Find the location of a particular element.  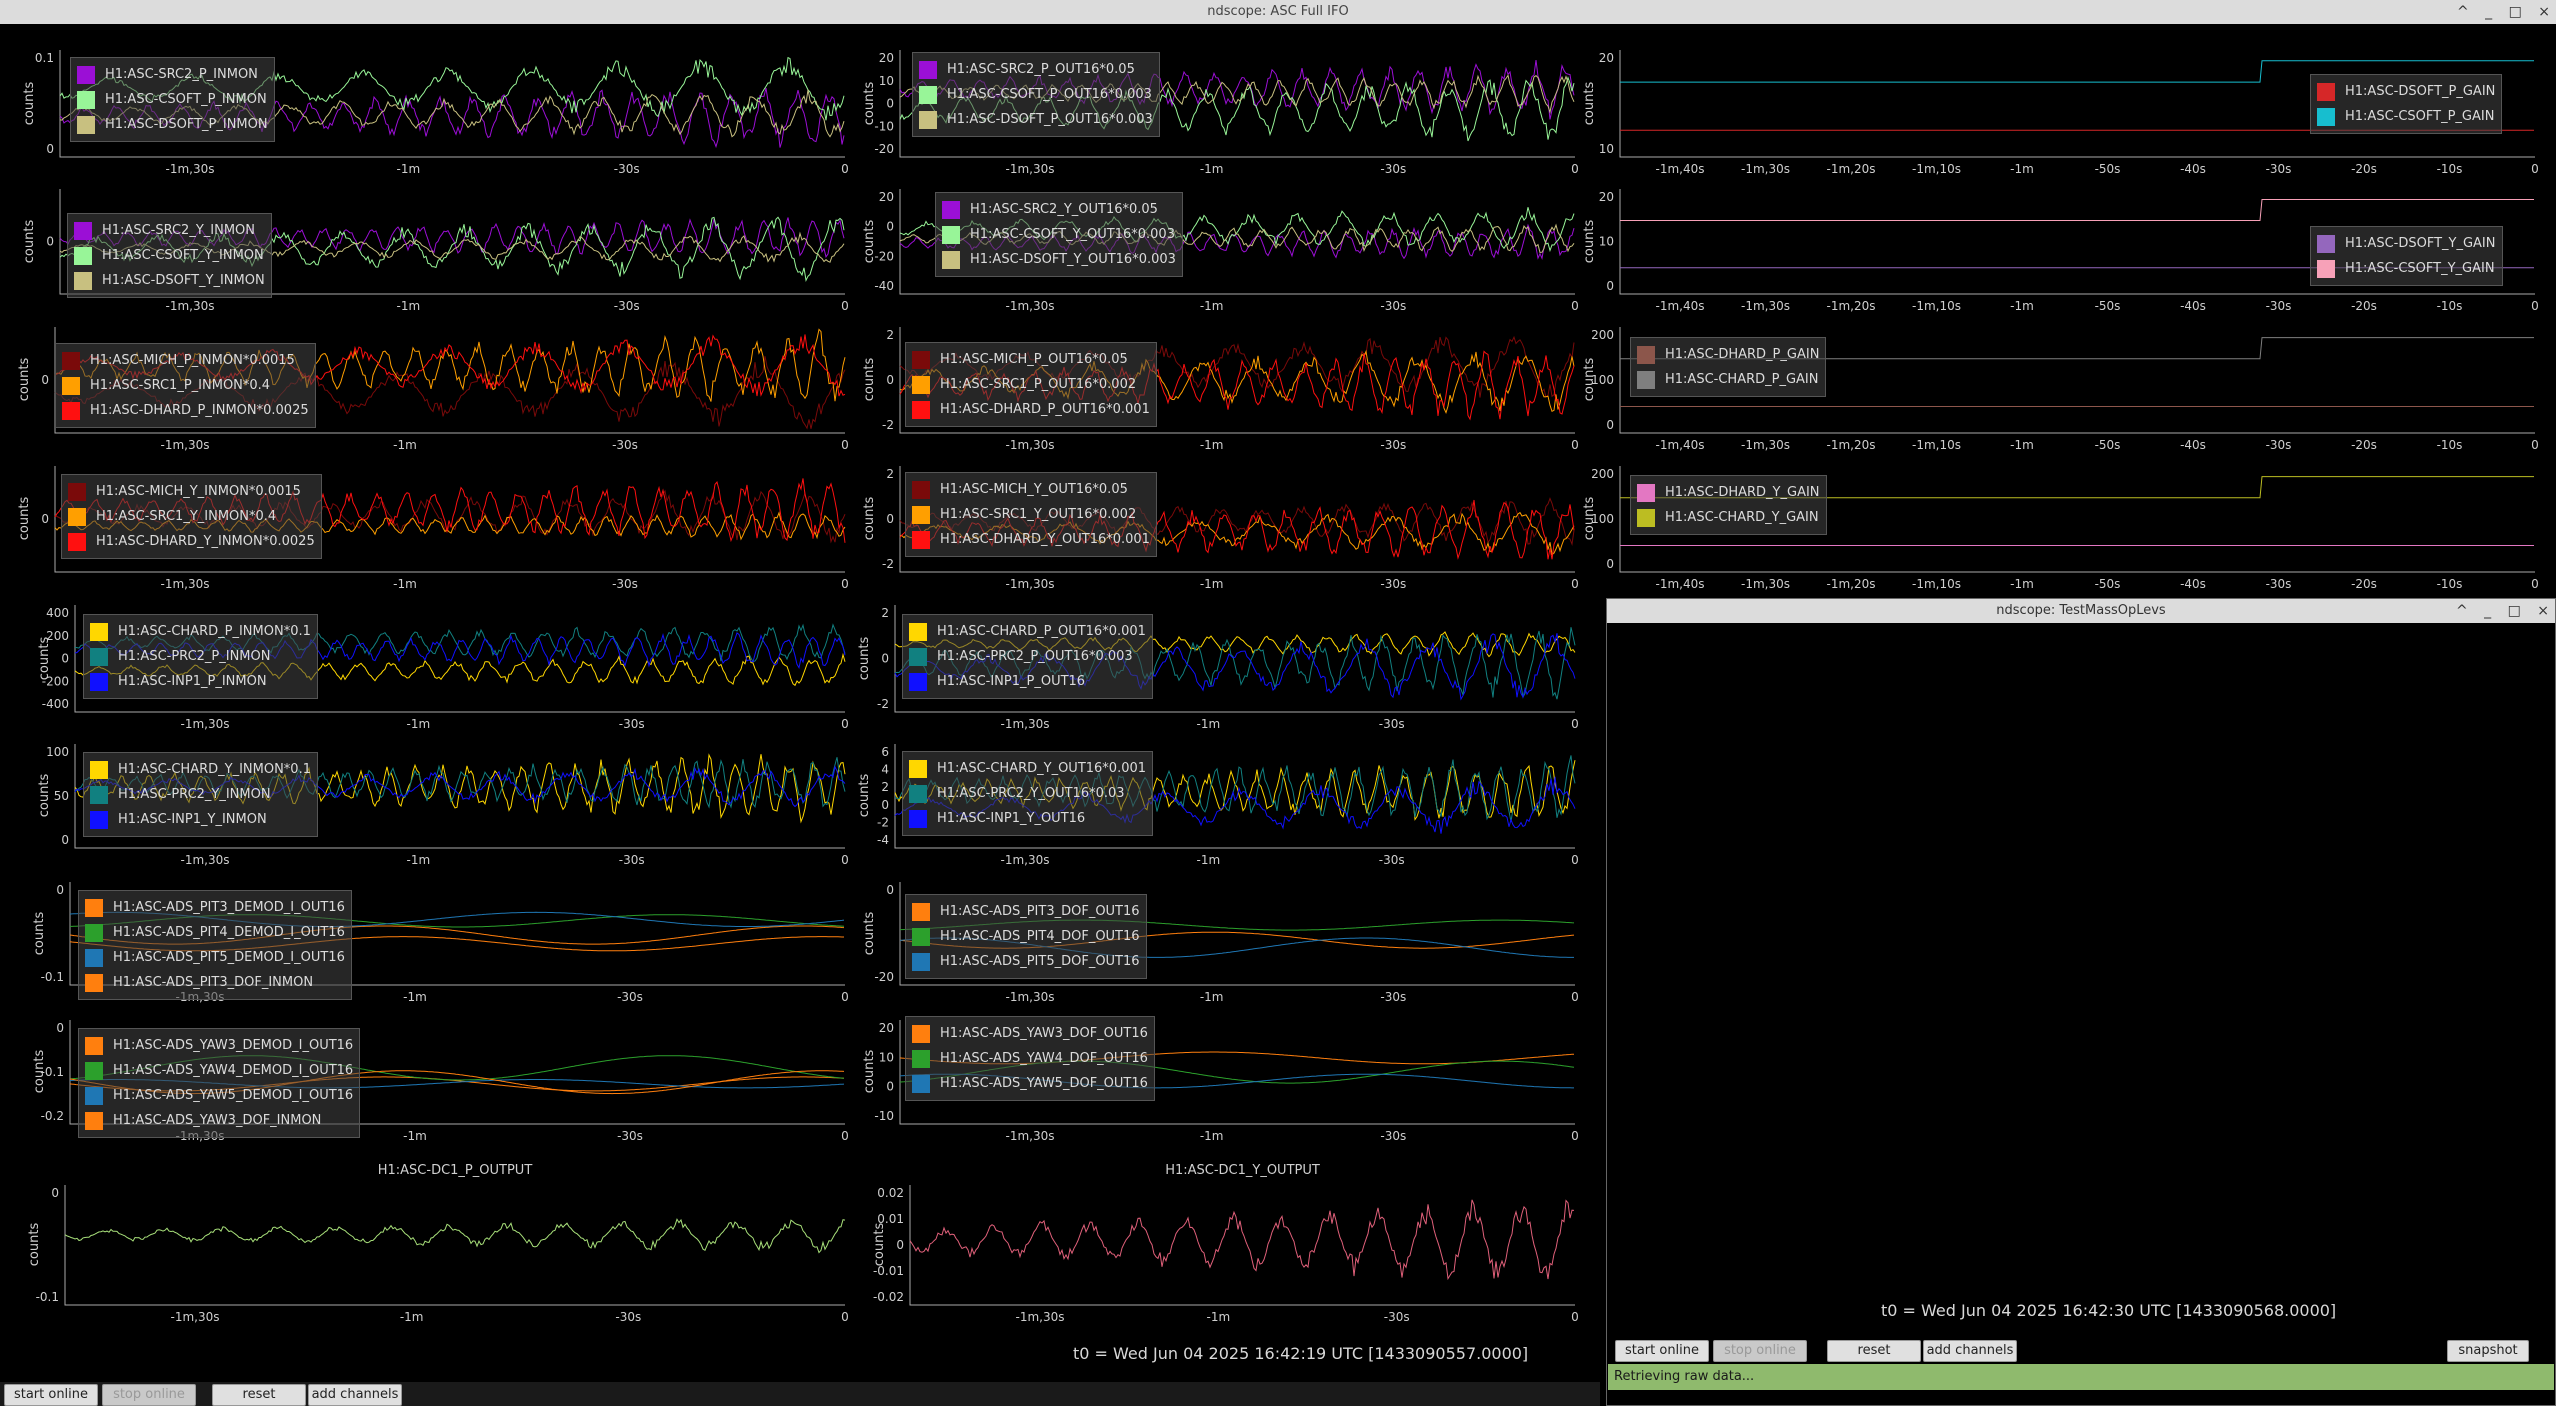

legend-item: H1:ASC-ADS_YAW4_DOF_OUT16 is located at coordinates (1030, 1058).